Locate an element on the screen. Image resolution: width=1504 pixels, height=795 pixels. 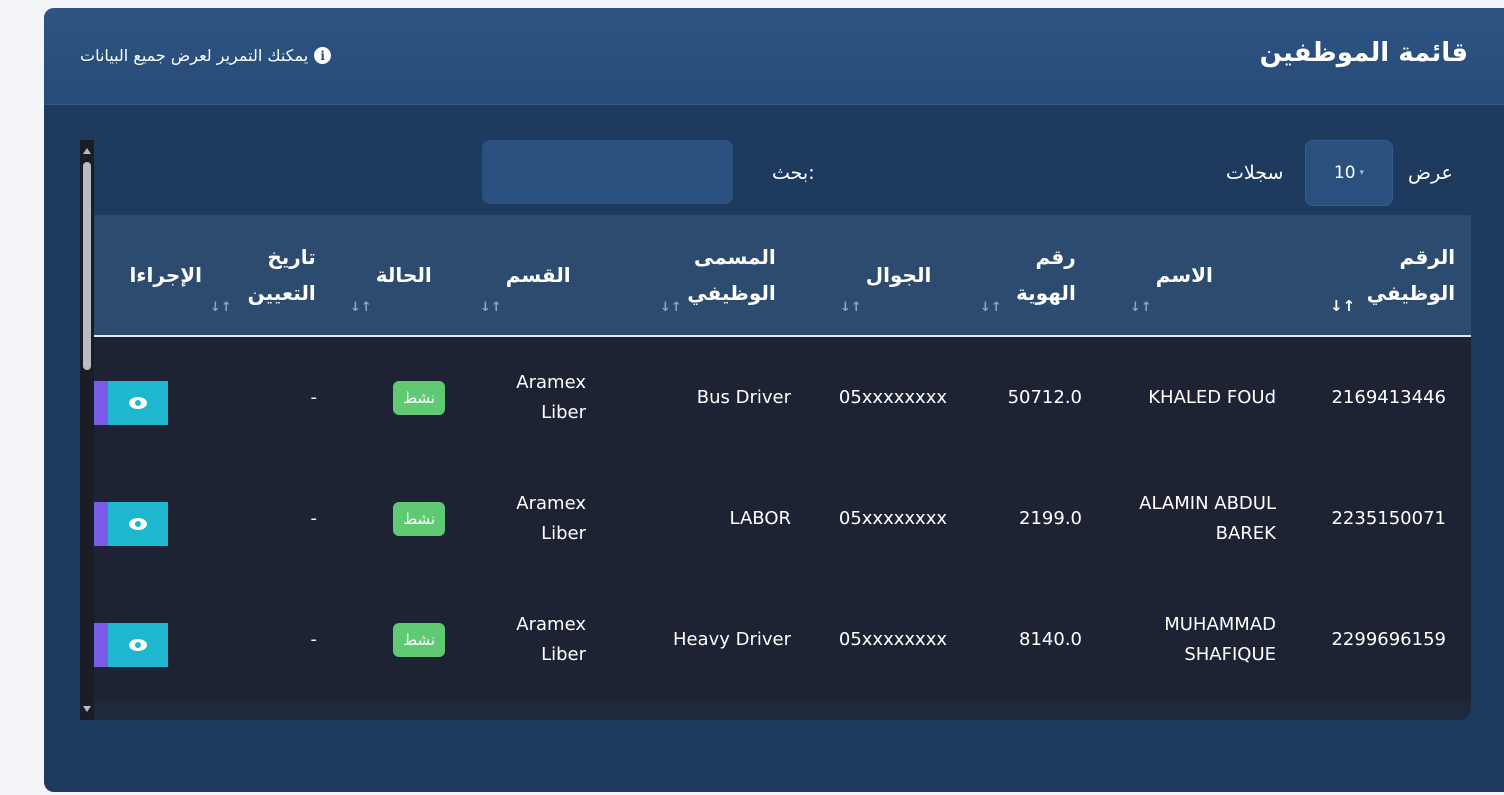
page-length-value: 10 is located at coordinates (1344, 173).